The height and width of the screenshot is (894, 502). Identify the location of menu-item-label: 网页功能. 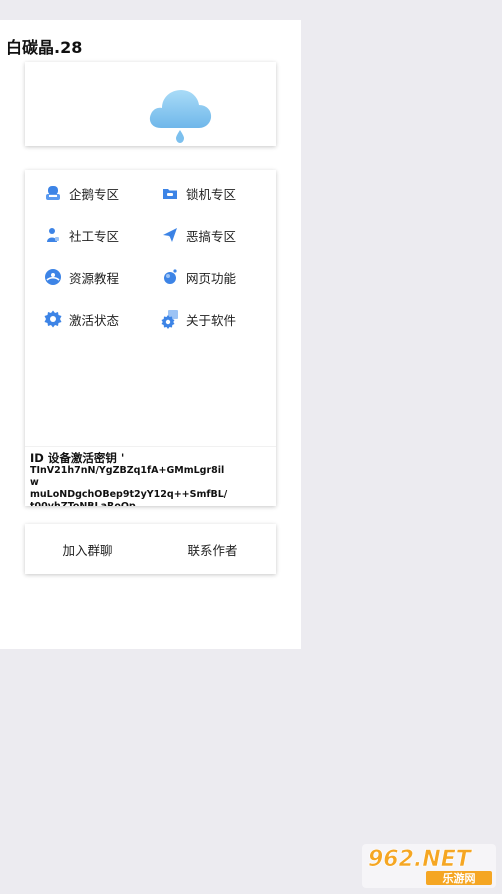
(211, 278).